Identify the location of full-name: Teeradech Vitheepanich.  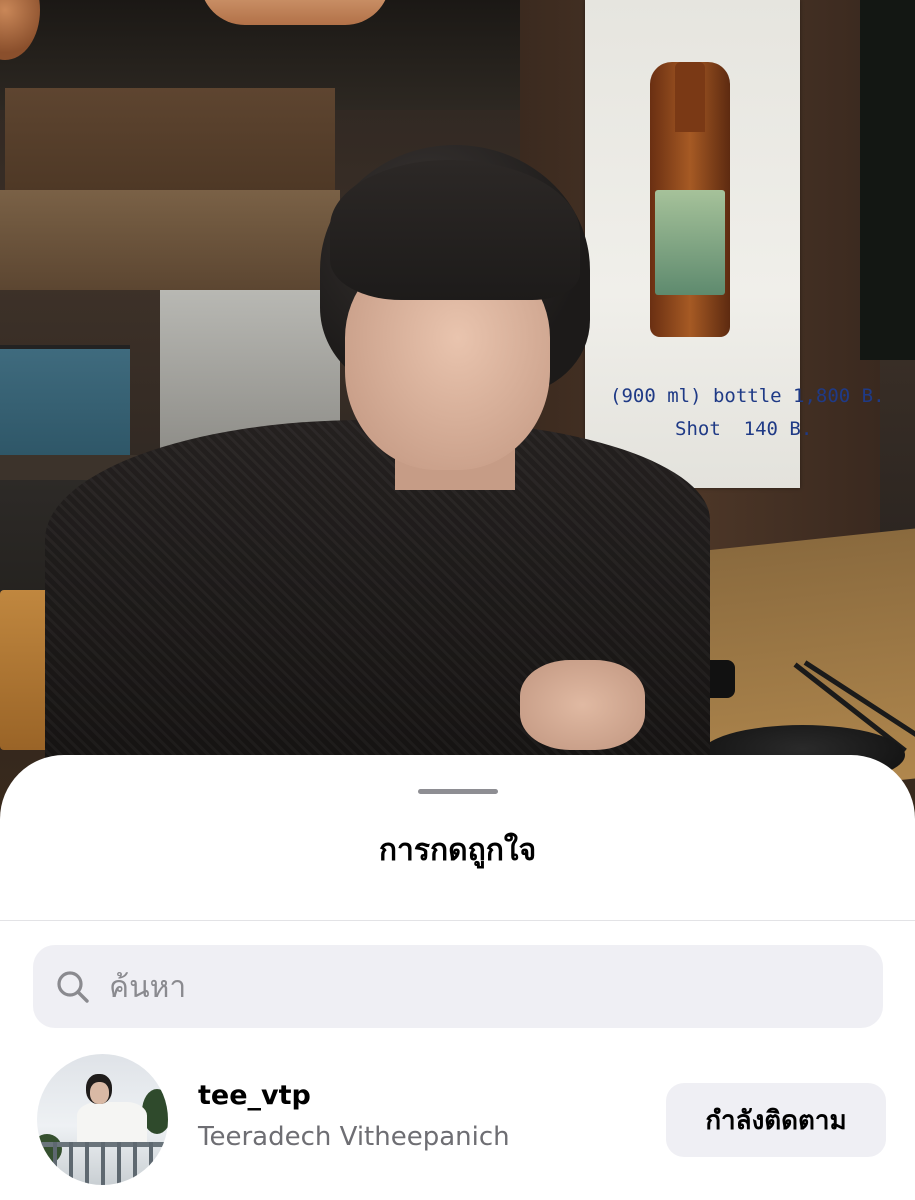
(354, 1137).